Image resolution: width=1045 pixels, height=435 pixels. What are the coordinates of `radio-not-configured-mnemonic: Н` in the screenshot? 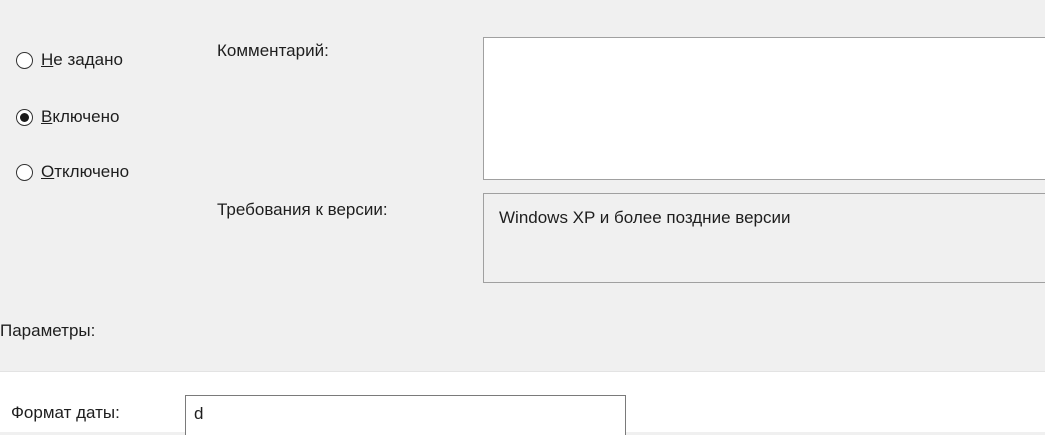 It's located at (47, 59).